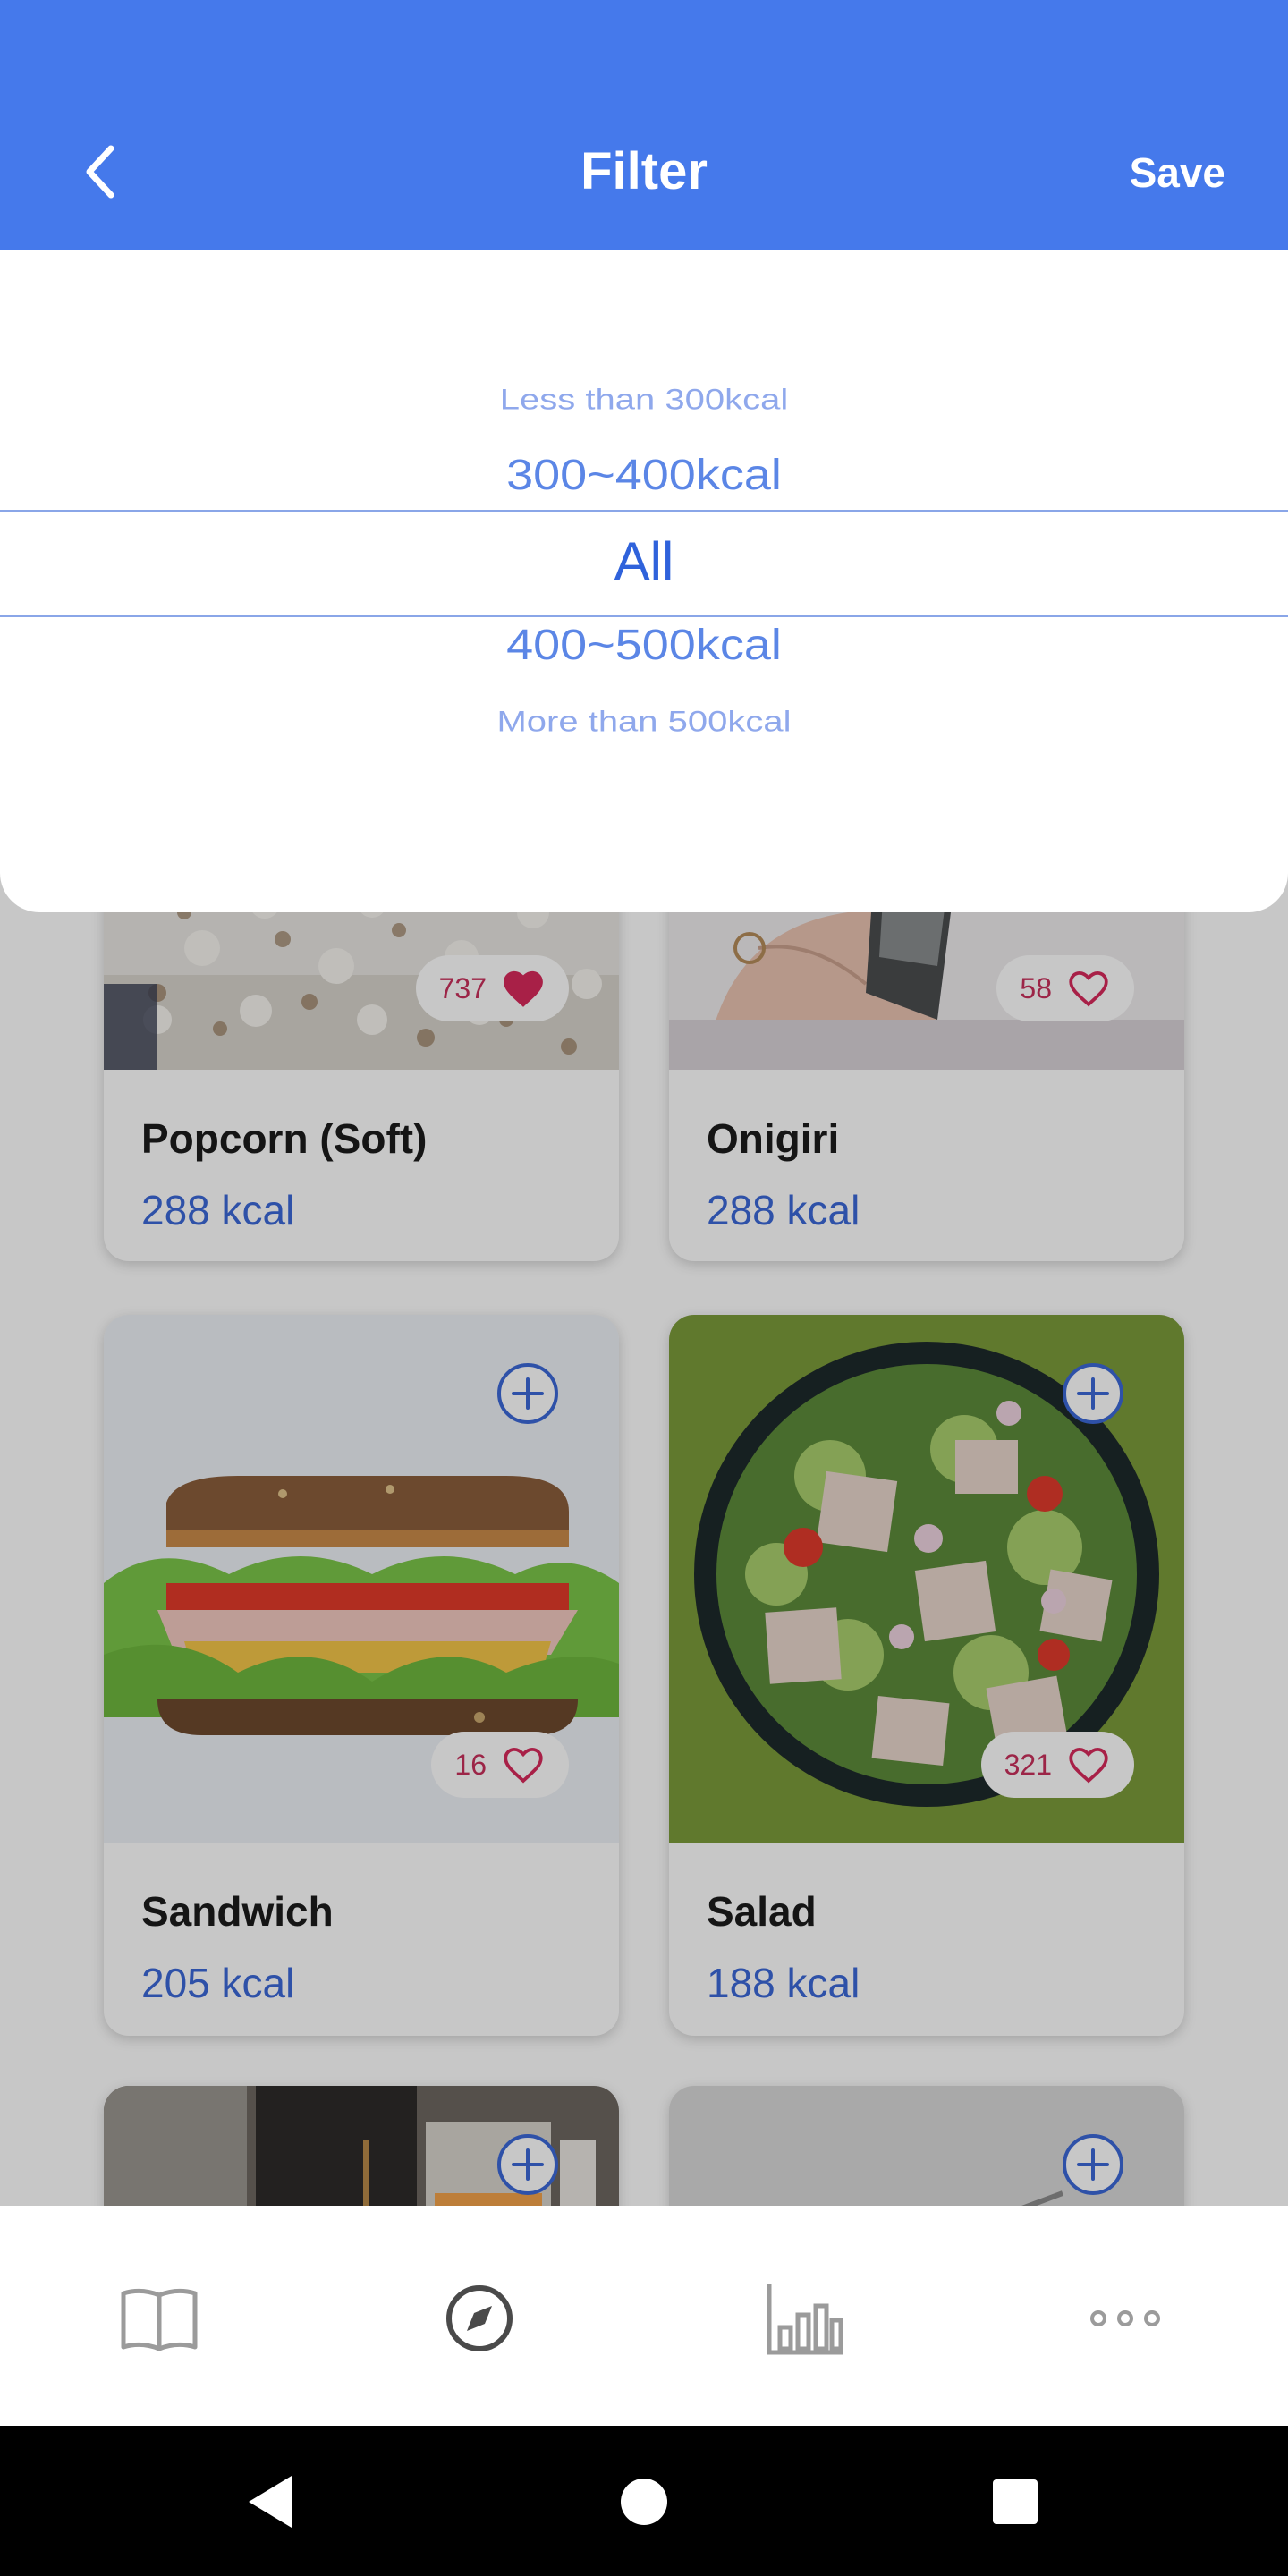 The image size is (1288, 2576). What do you see at coordinates (644, 2316) in the screenshot?
I see `bottom-navigation` at bounding box center [644, 2316].